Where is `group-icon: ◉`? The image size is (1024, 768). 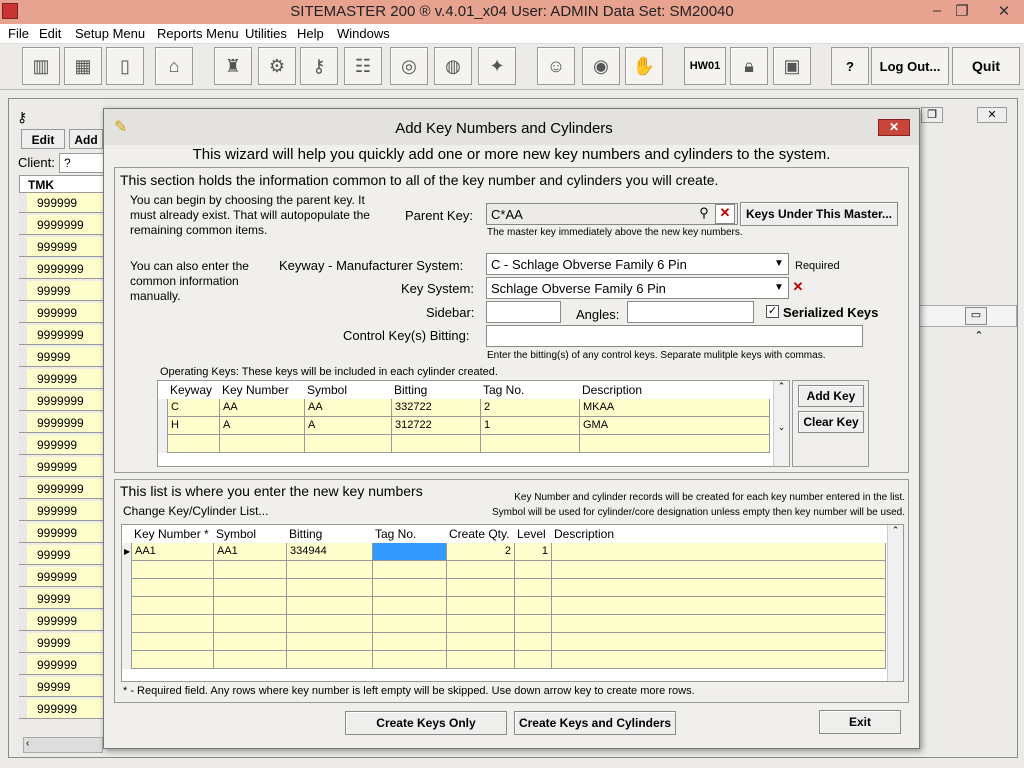 group-icon: ◉ is located at coordinates (601, 66).